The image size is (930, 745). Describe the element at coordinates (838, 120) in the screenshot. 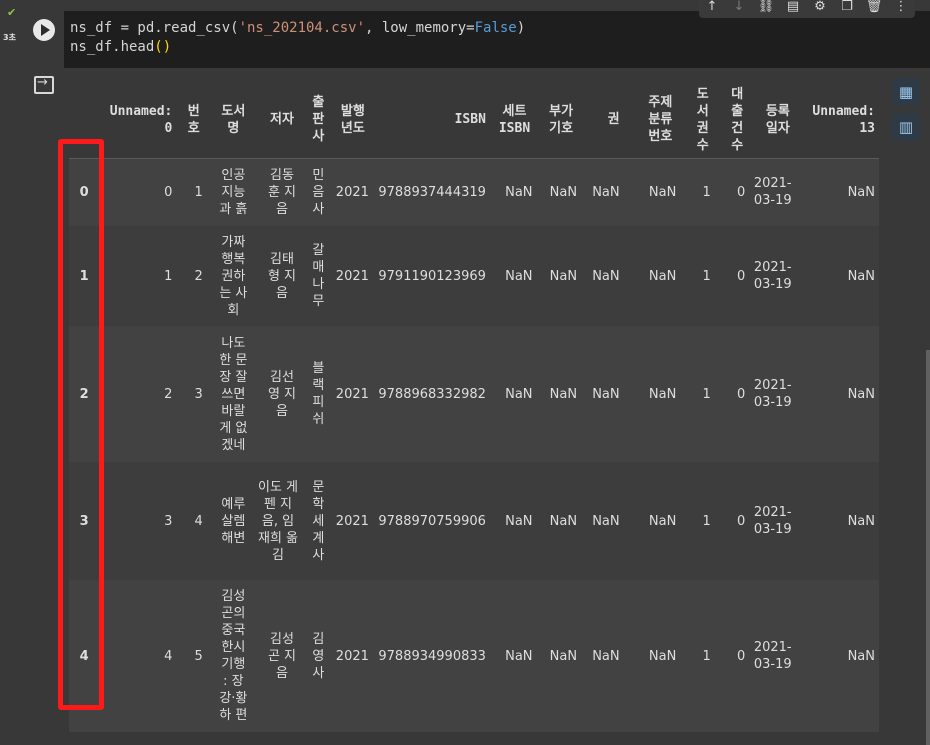

I see `column-header: Unnamed: 13` at that location.